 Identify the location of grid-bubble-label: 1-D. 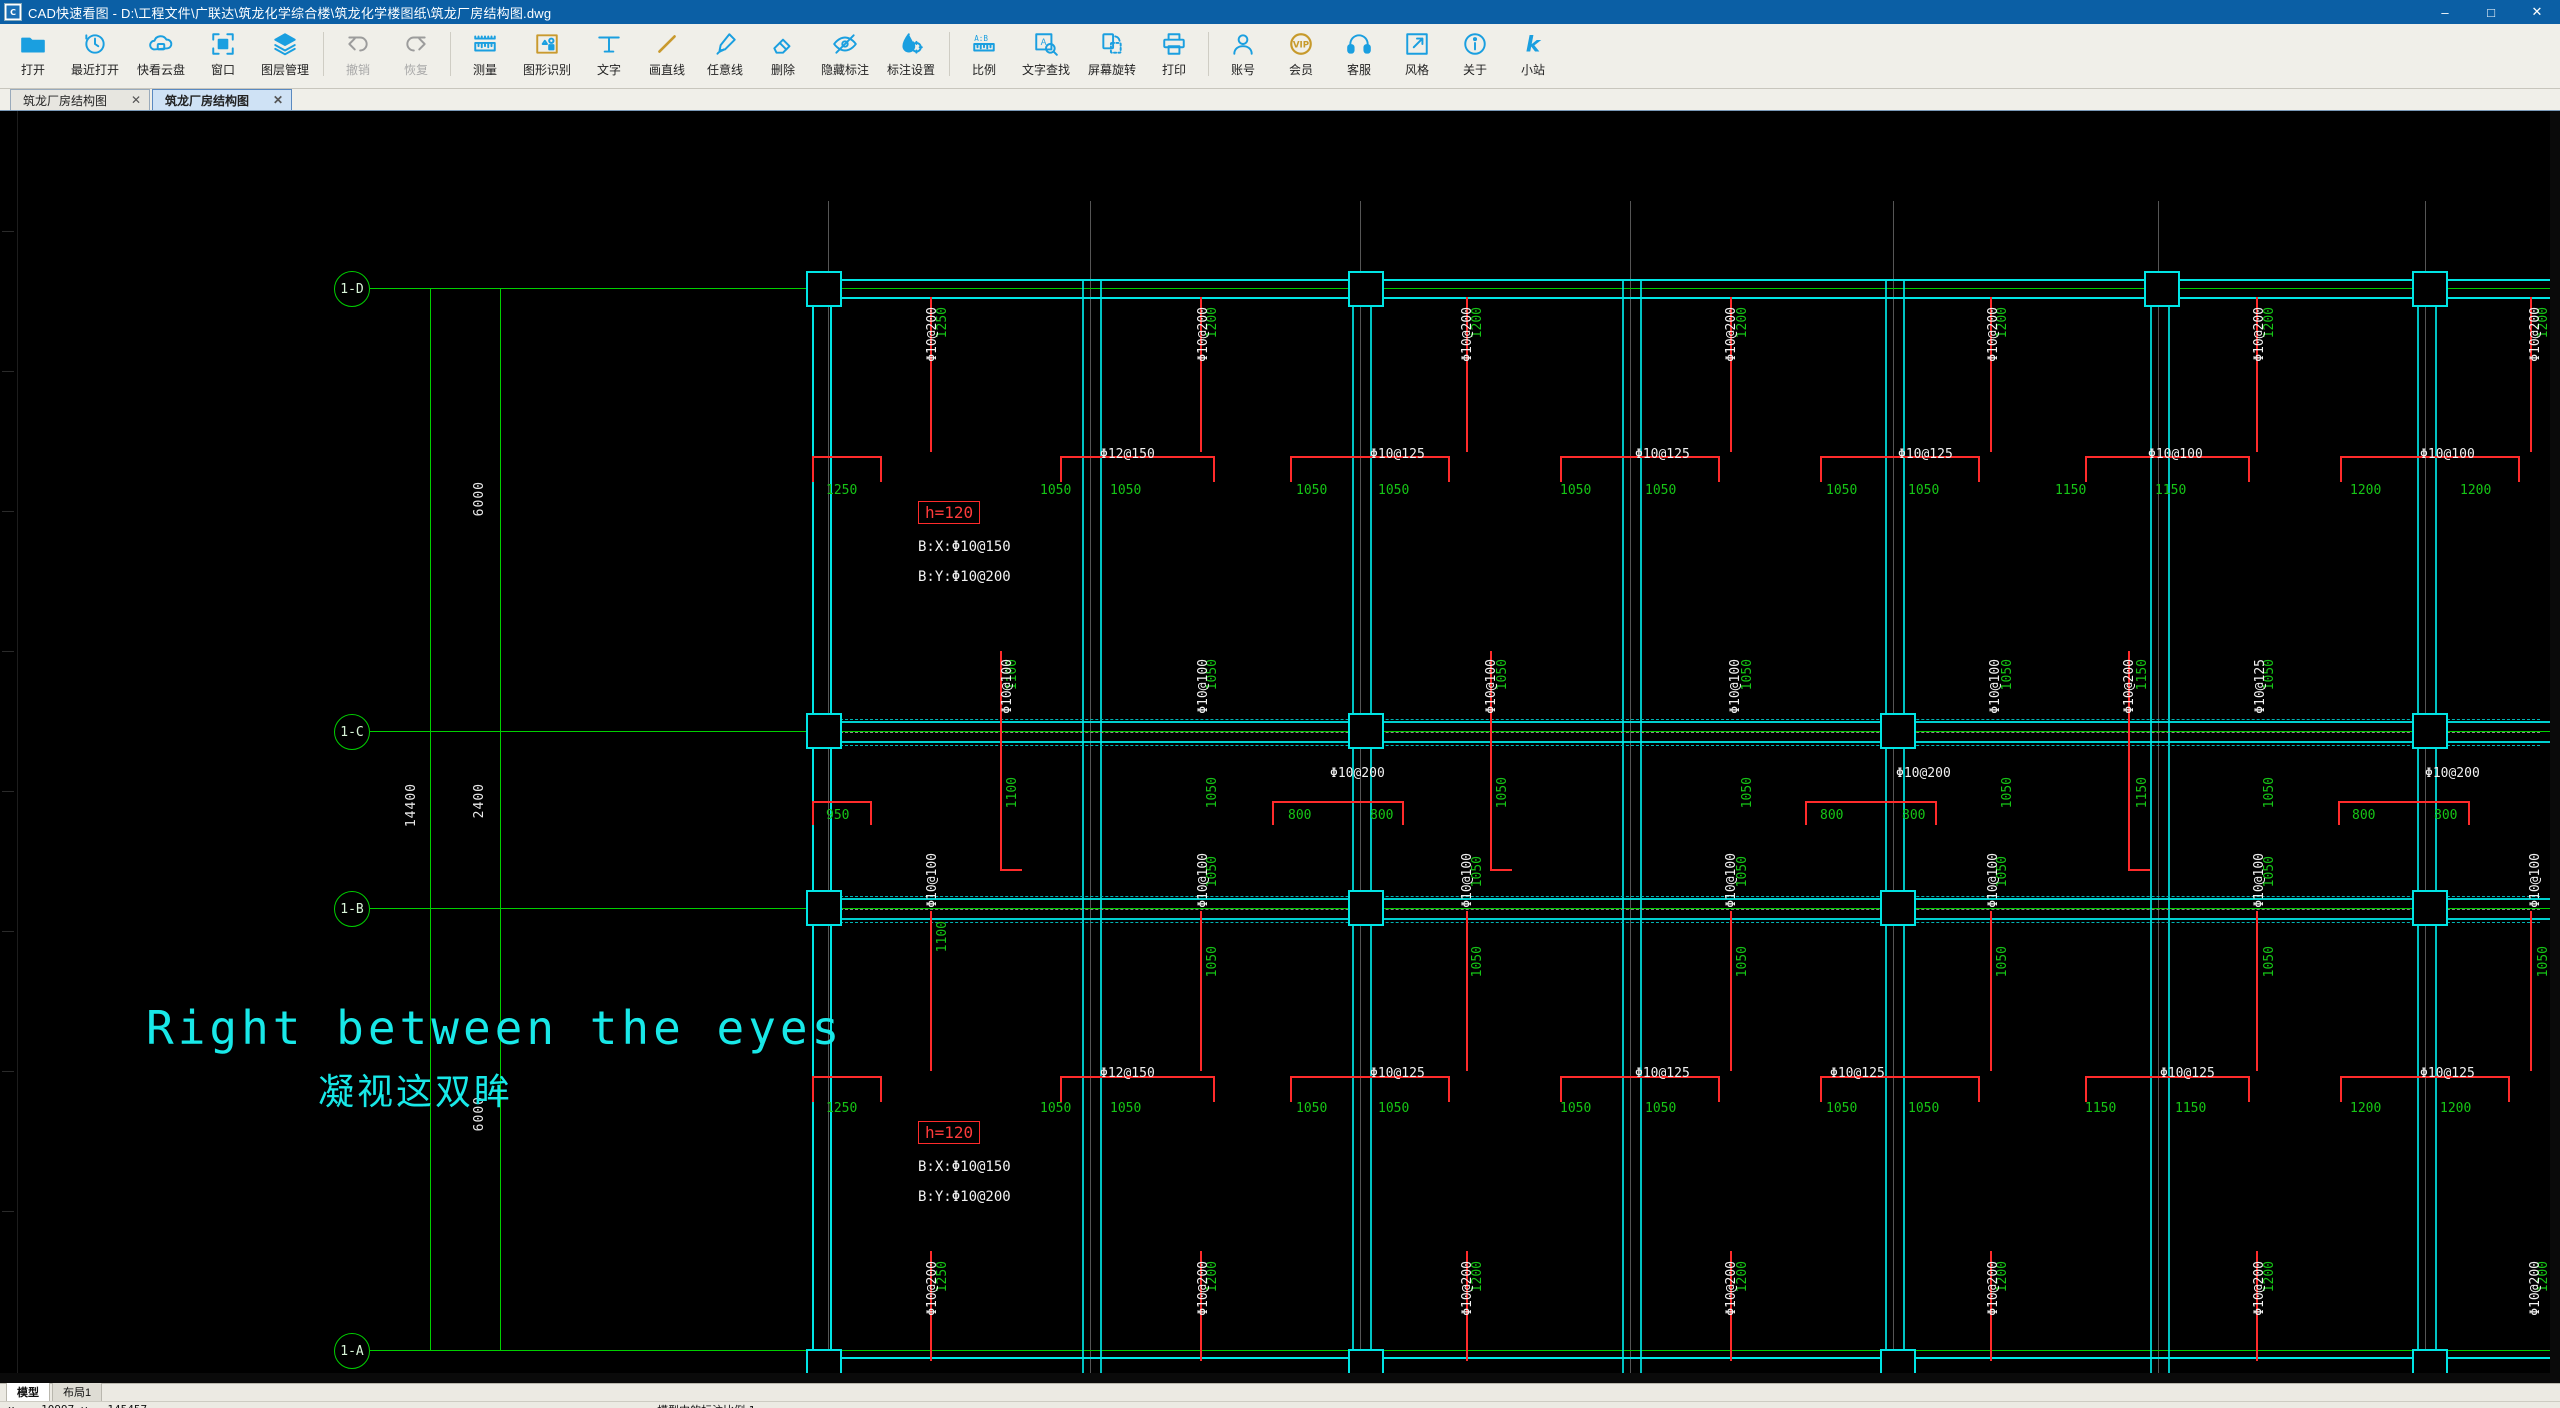
(352, 289).